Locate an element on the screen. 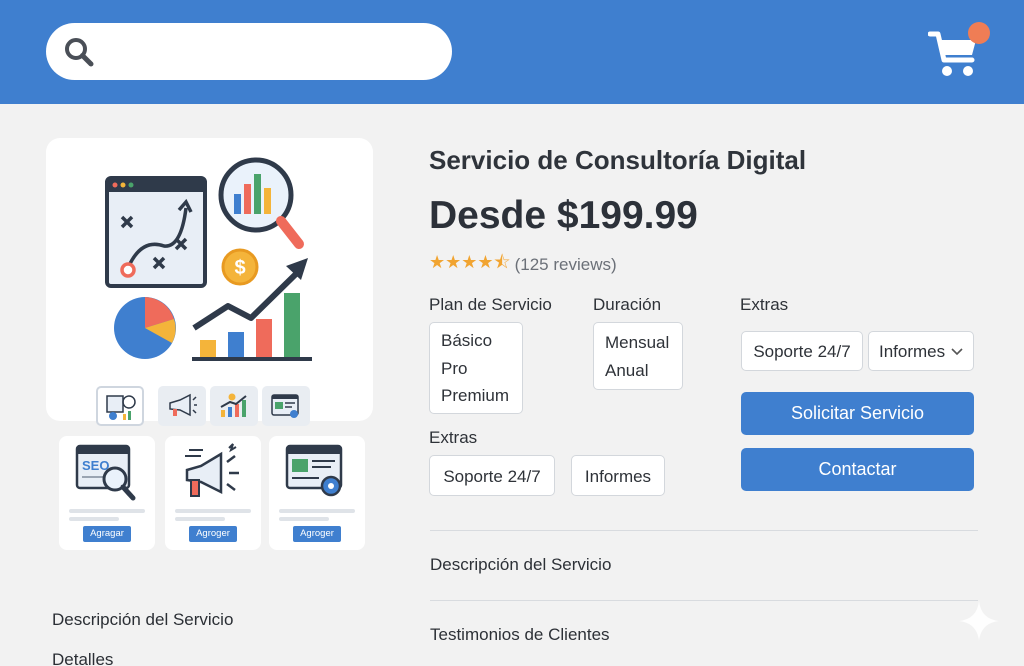 This screenshot has height=666, width=1024. svg-text: SEO is located at coordinates (95, 465).